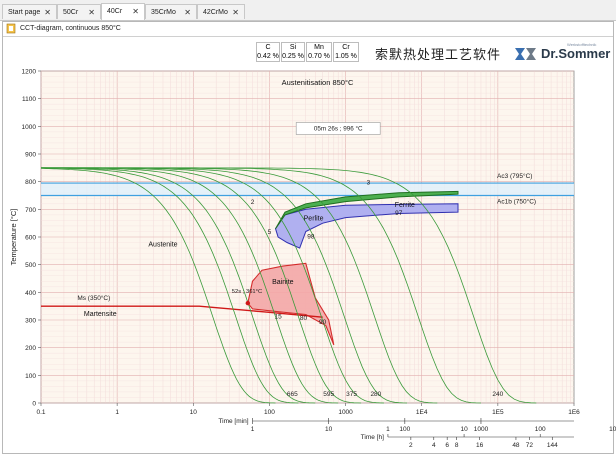 The image size is (616, 456). Describe the element at coordinates (215, 12) in the screenshot. I see `tab-label: 42CrMo` at that location.